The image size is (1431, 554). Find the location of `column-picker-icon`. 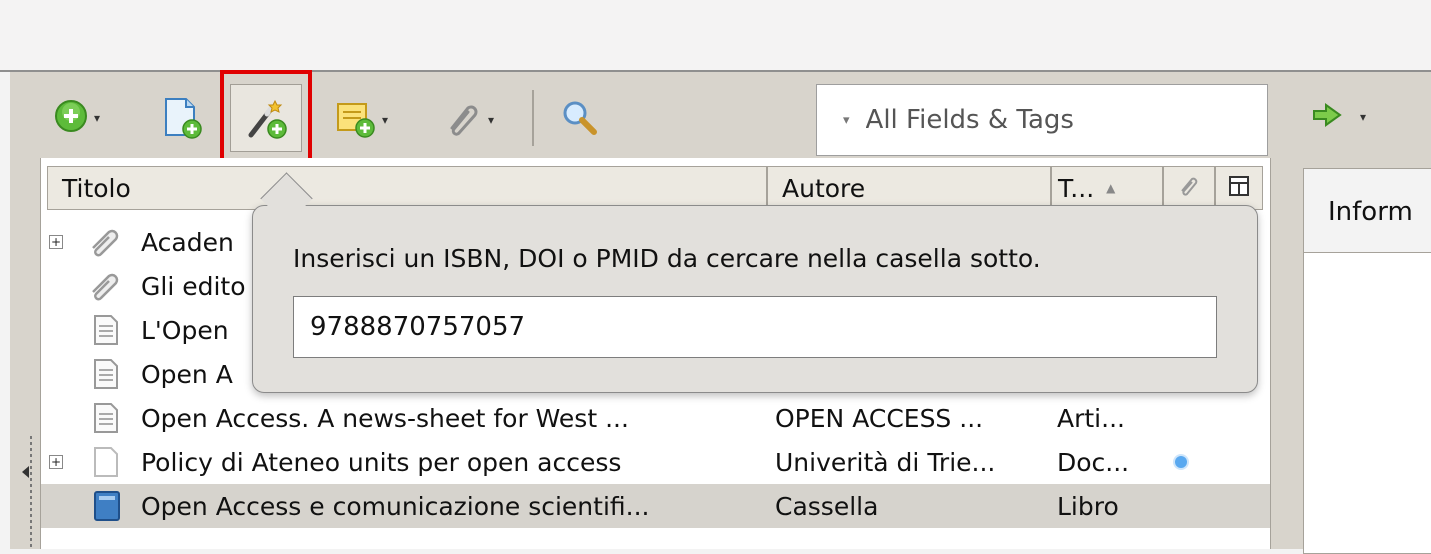

column-picker-icon is located at coordinates (1239, 188).